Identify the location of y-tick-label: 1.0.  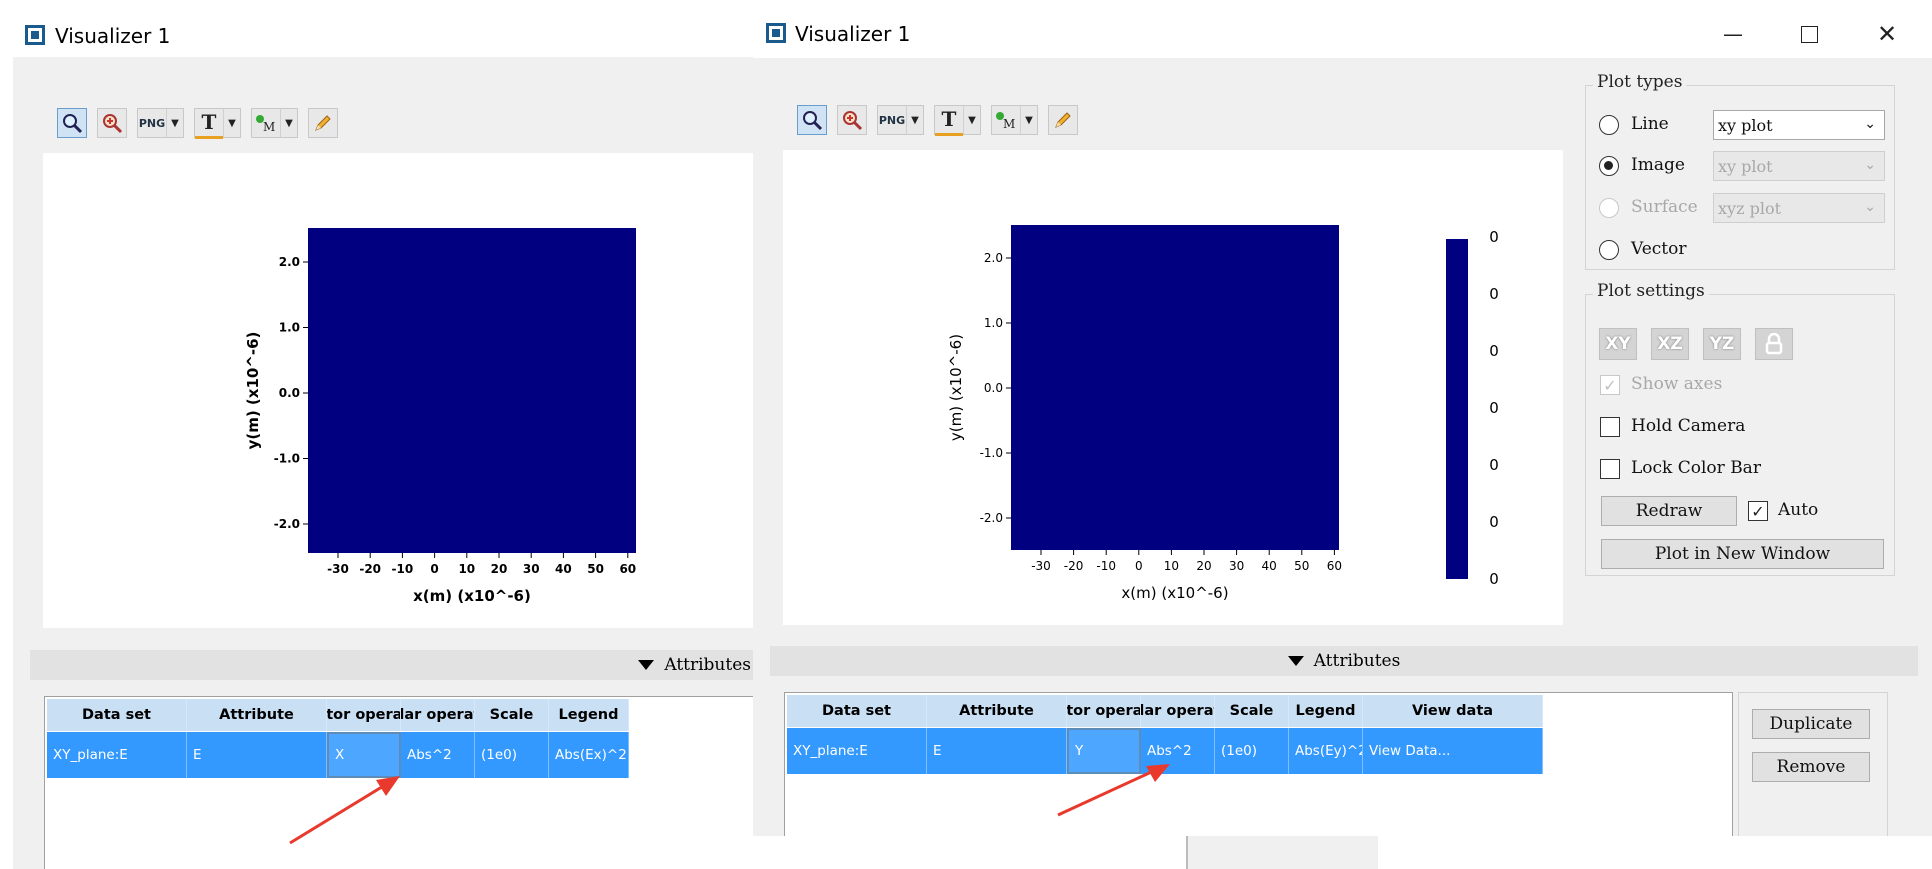
(289, 328).